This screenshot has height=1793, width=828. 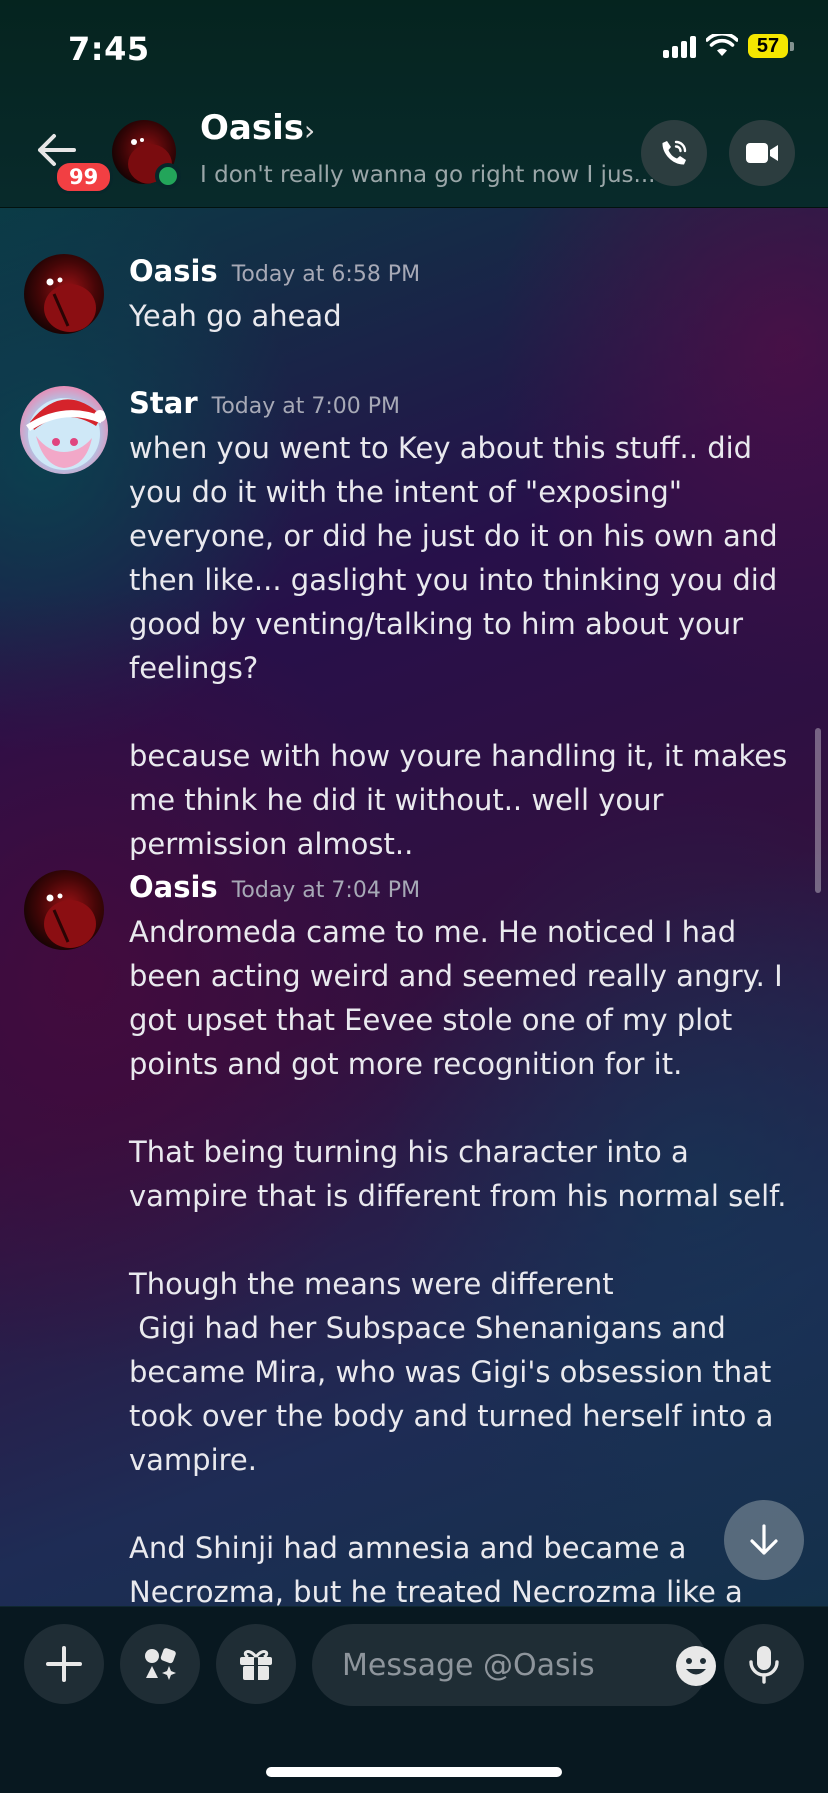 What do you see at coordinates (309, 130) in the screenshot?
I see `chevron-right-icon: ›` at bounding box center [309, 130].